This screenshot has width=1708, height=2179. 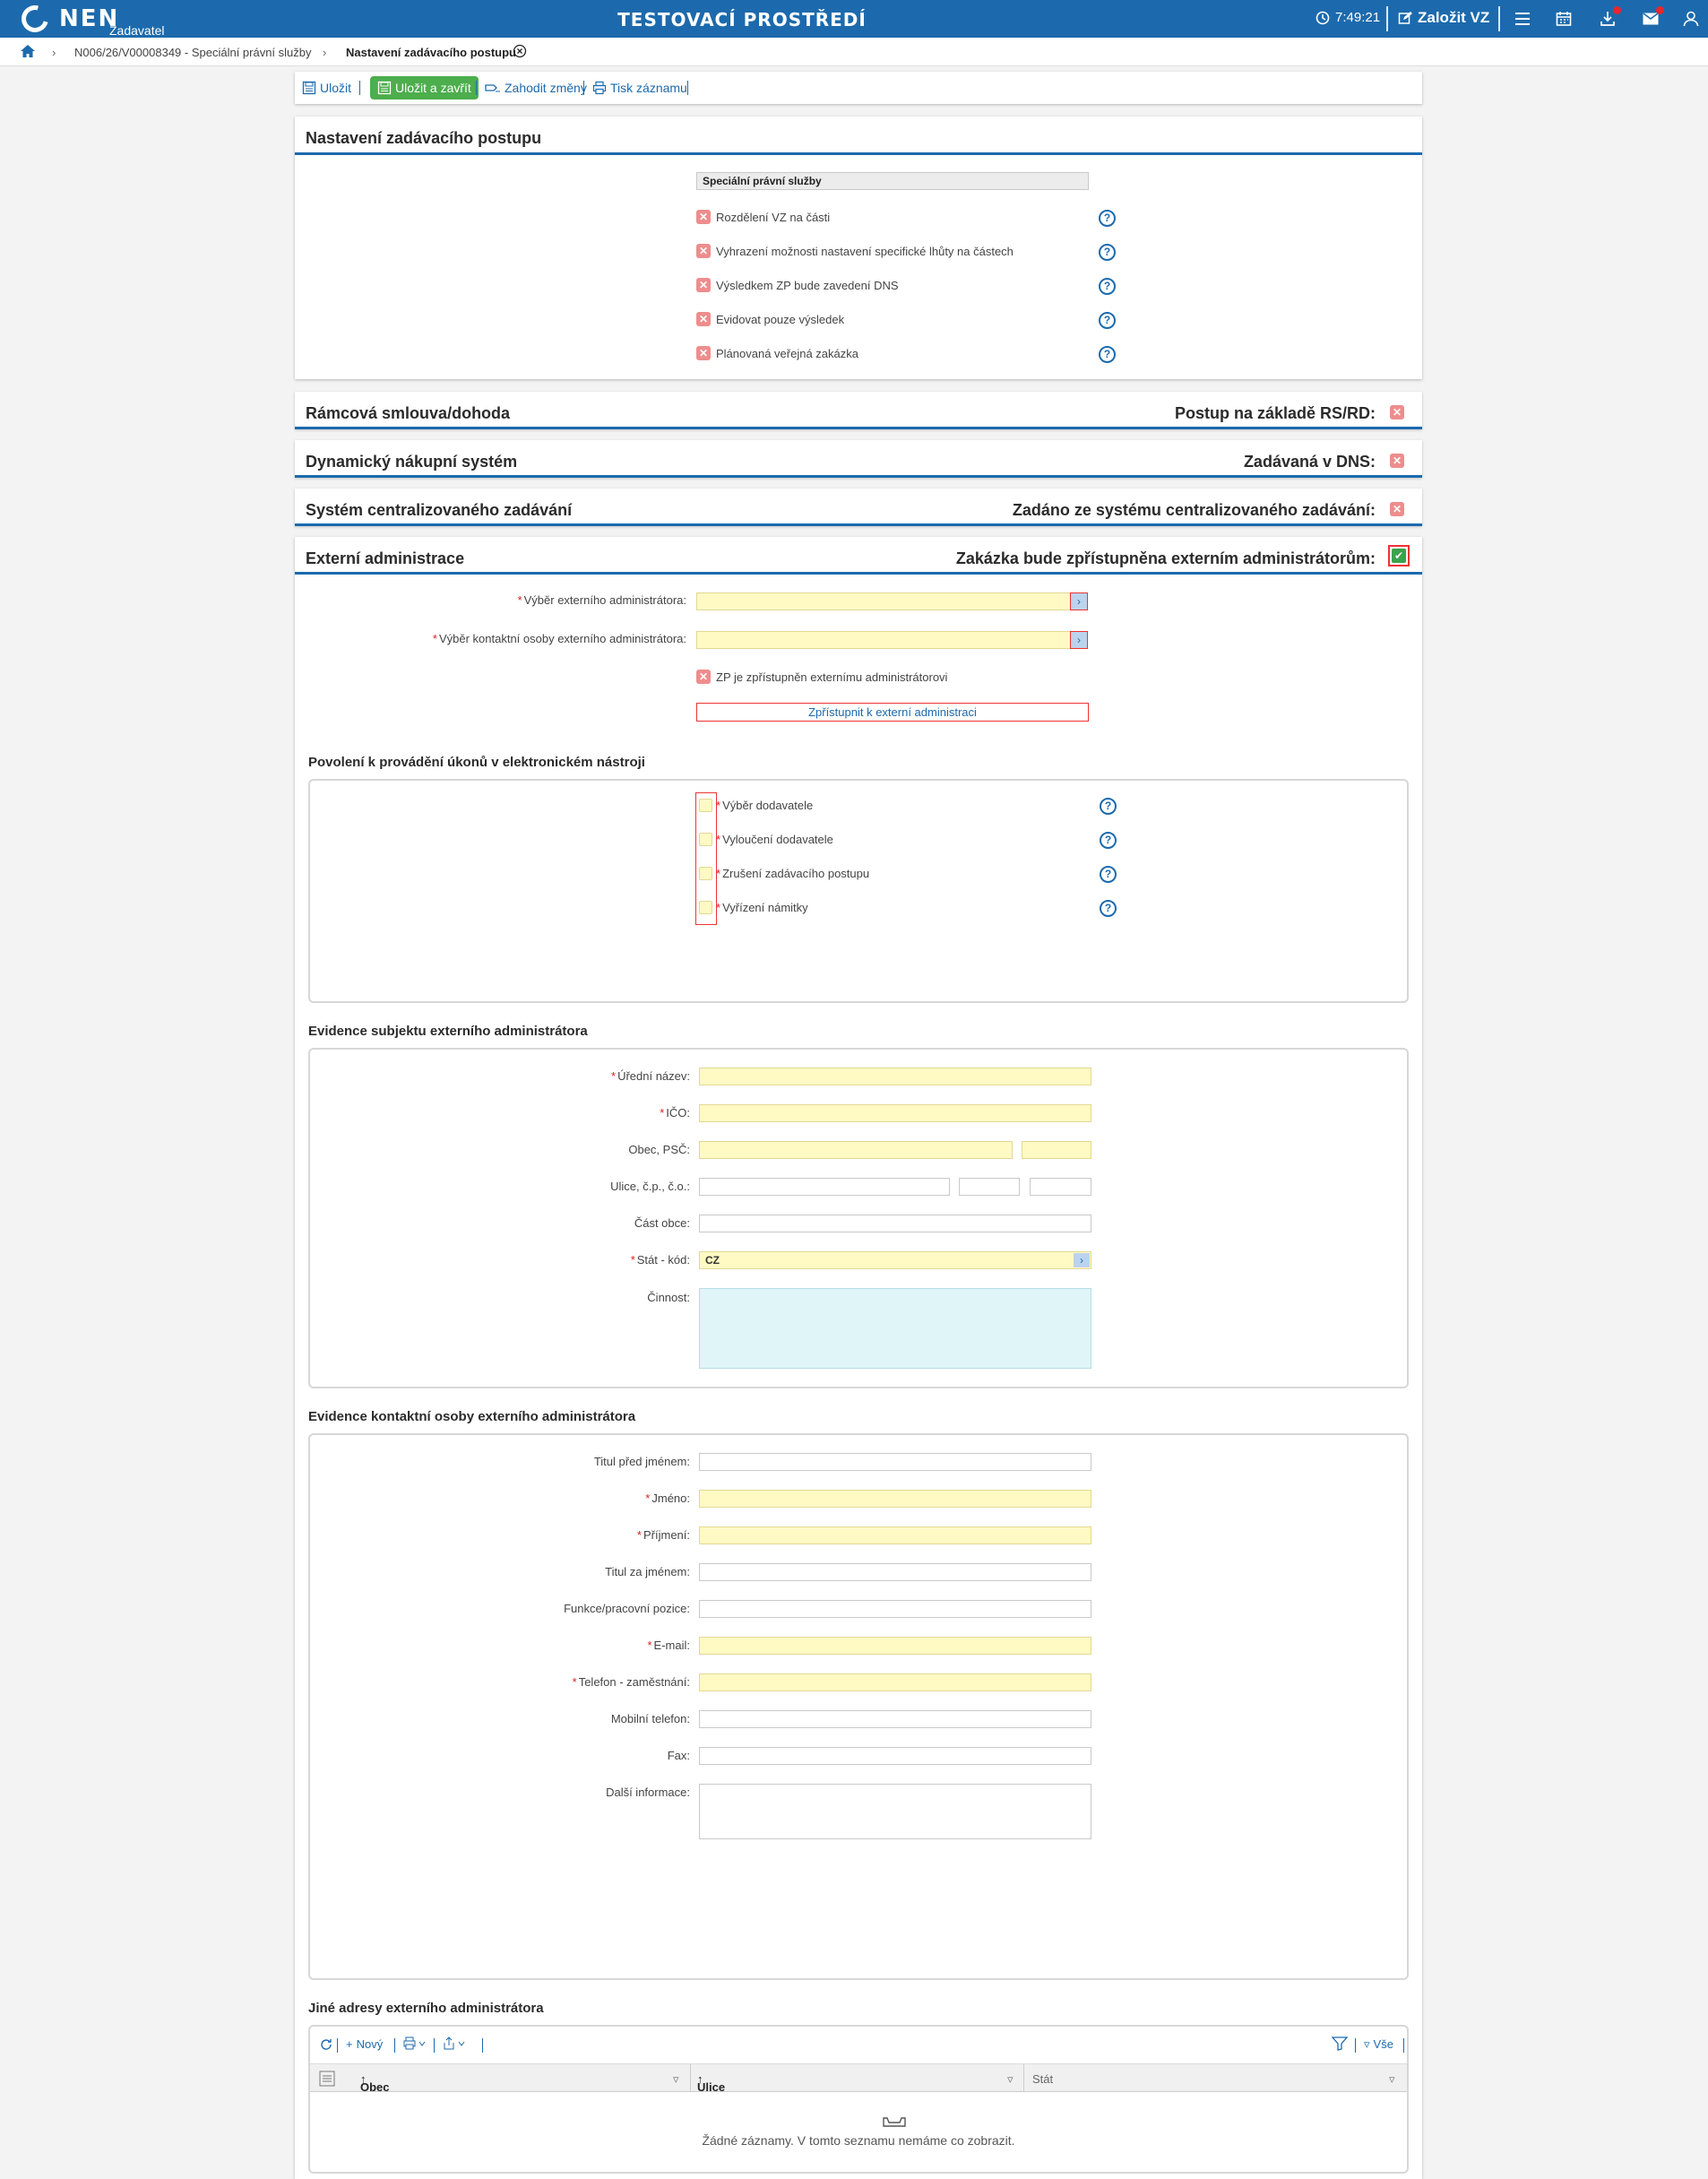 What do you see at coordinates (364, 2044) in the screenshot?
I see `new-button: + Nový` at bounding box center [364, 2044].